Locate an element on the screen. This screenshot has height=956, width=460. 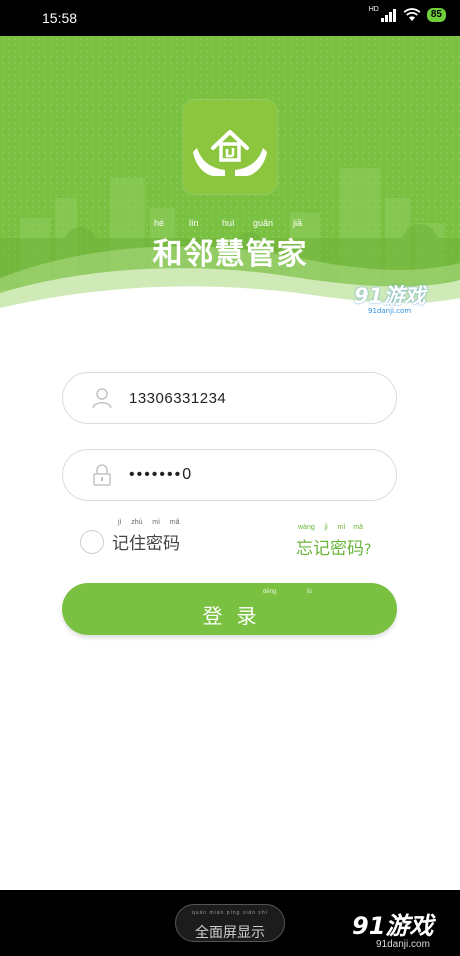
title-pinyin: guǎn is located at coordinates (263, 223).